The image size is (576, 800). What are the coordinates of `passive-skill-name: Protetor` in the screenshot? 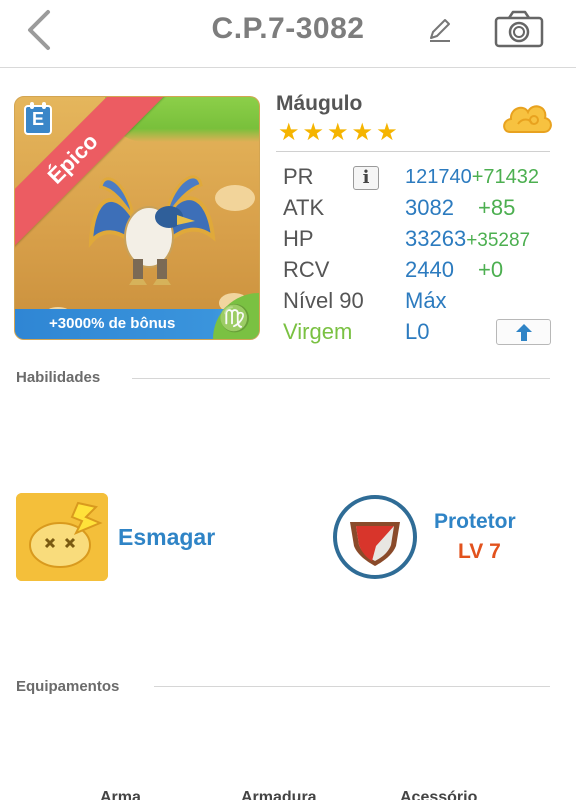 It's located at (475, 522).